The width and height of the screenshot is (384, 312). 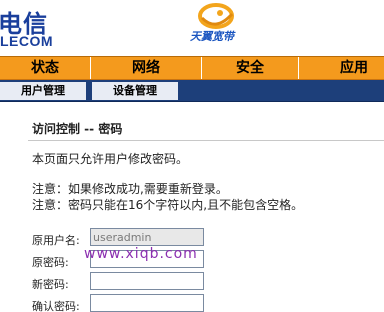 What do you see at coordinates (50, 262) in the screenshot?
I see `old-password-label: 原密码:` at bounding box center [50, 262].